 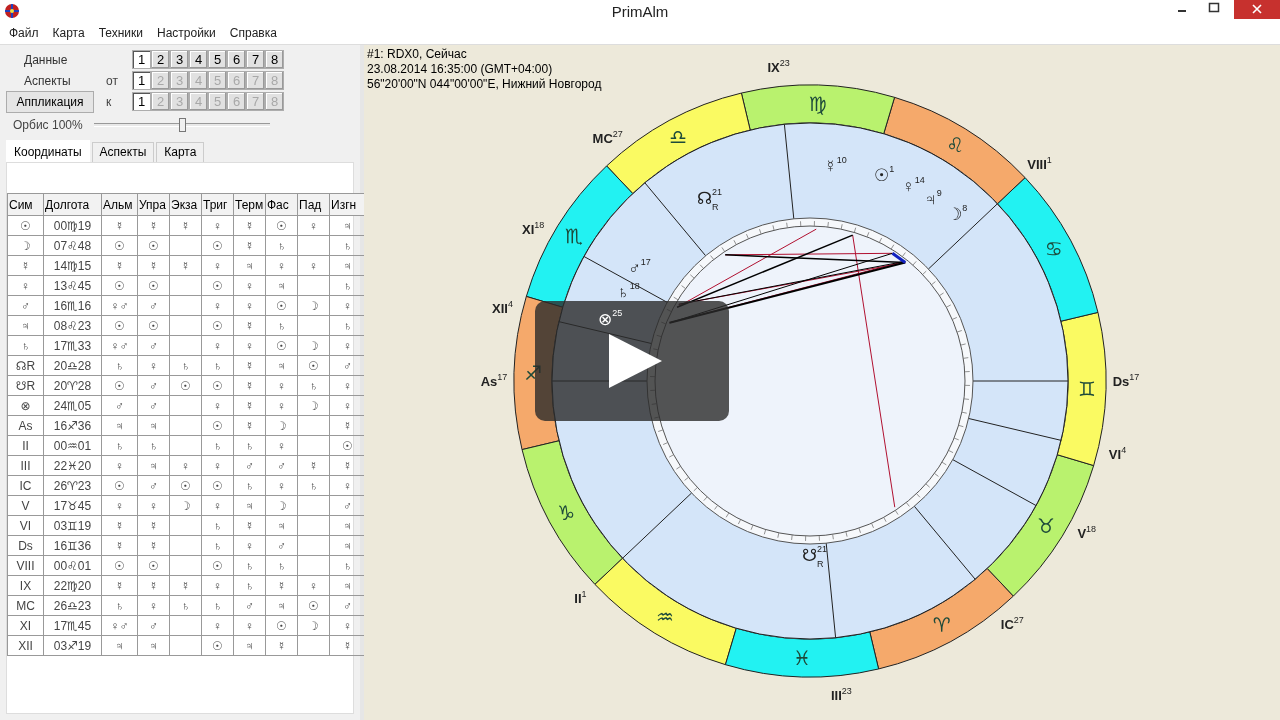 I want to click on table-cell: 16♐36, so click(x=72, y=425).